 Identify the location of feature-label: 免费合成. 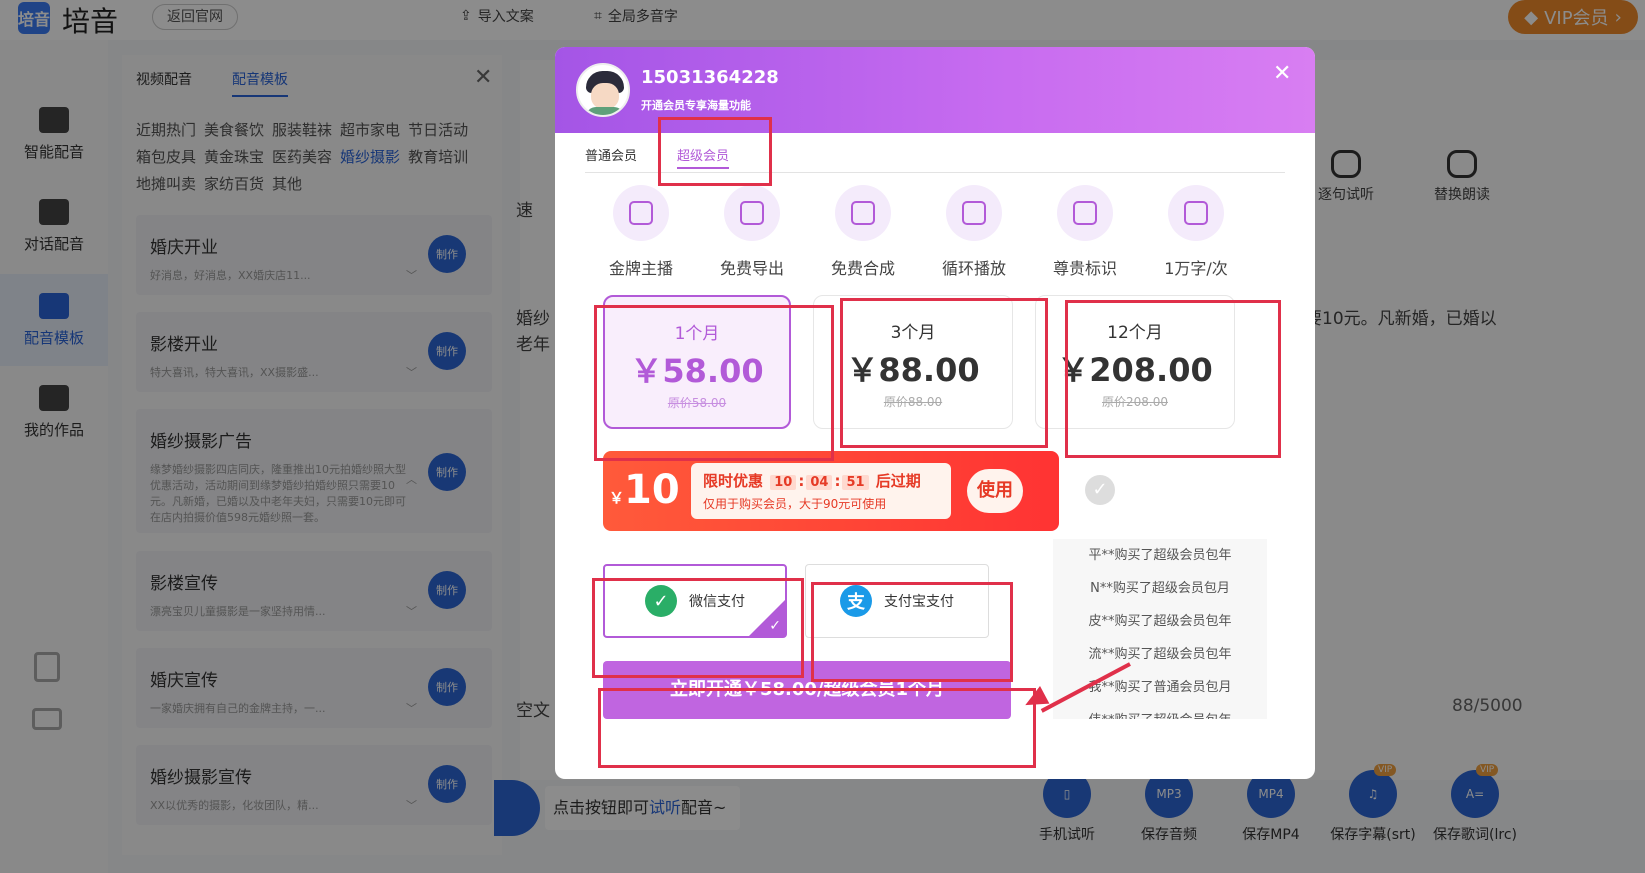
(862, 268).